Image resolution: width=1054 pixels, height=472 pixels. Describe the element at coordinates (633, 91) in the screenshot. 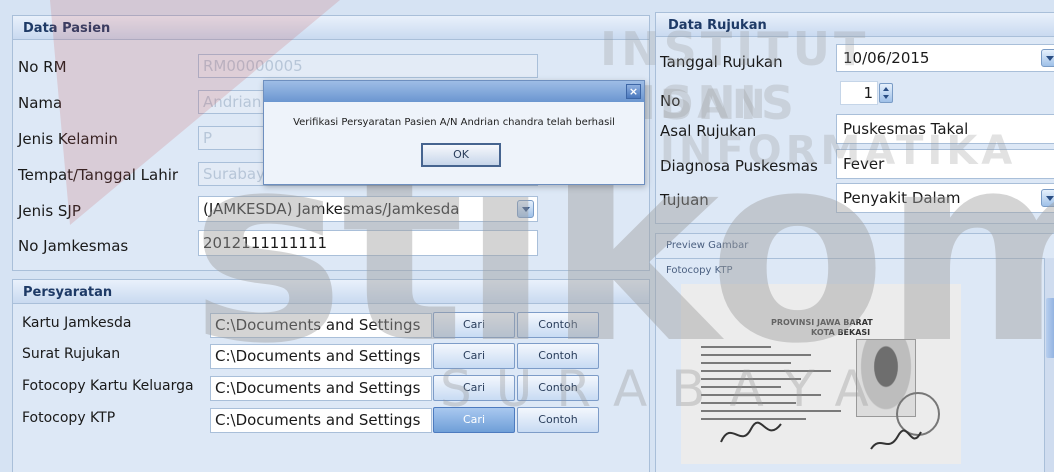

I see `close-icon: ×` at that location.